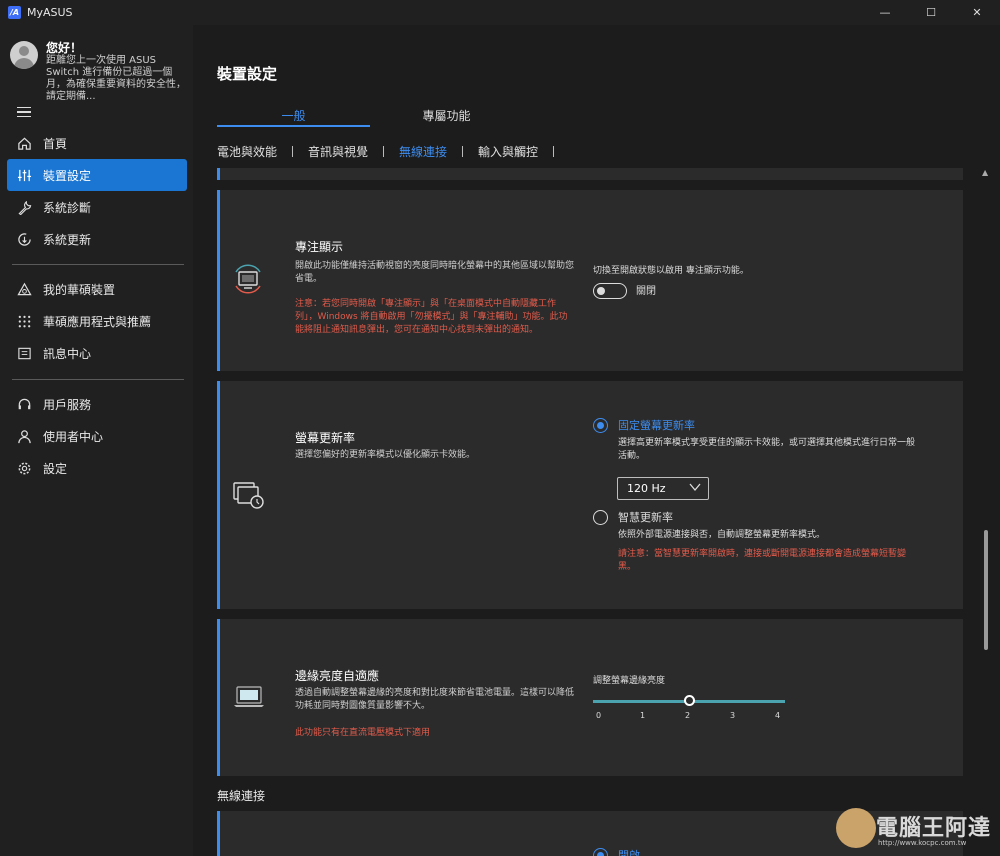 This screenshot has width=1000, height=856. What do you see at coordinates (590, 174) in the screenshot?
I see `previous-card` at bounding box center [590, 174].